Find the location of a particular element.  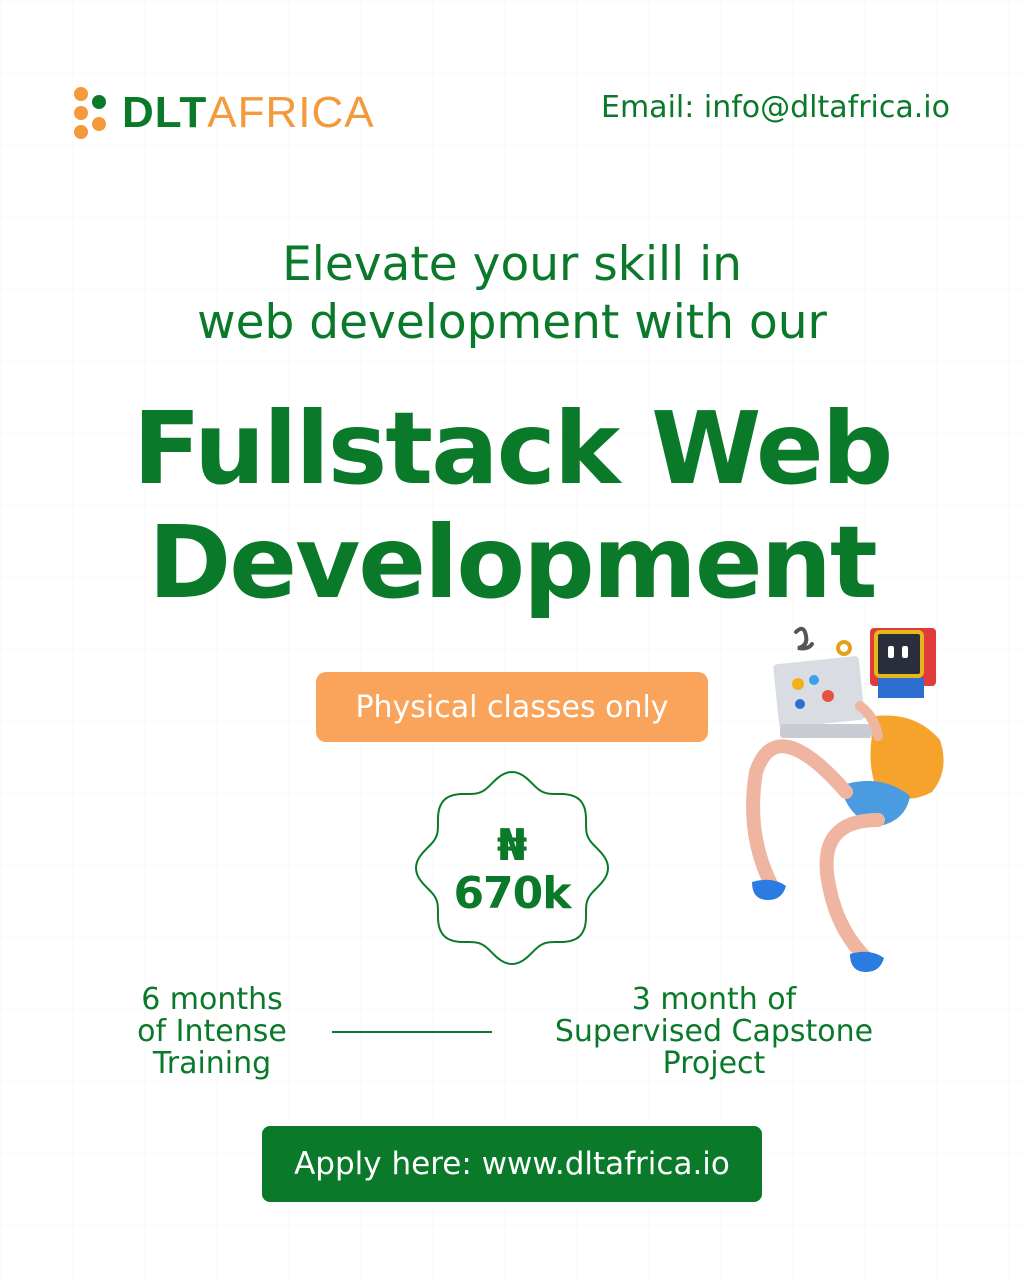

feature-capstone-line: Project is located at coordinates (714, 1063).